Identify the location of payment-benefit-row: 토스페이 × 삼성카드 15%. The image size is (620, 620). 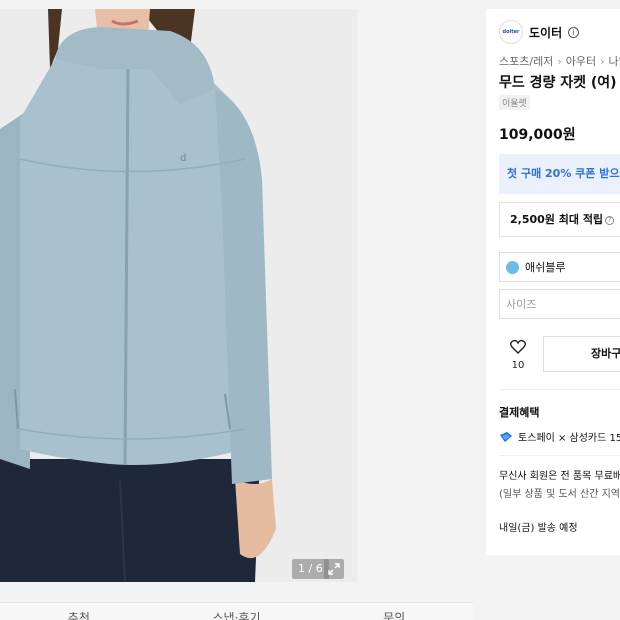
(559, 436).